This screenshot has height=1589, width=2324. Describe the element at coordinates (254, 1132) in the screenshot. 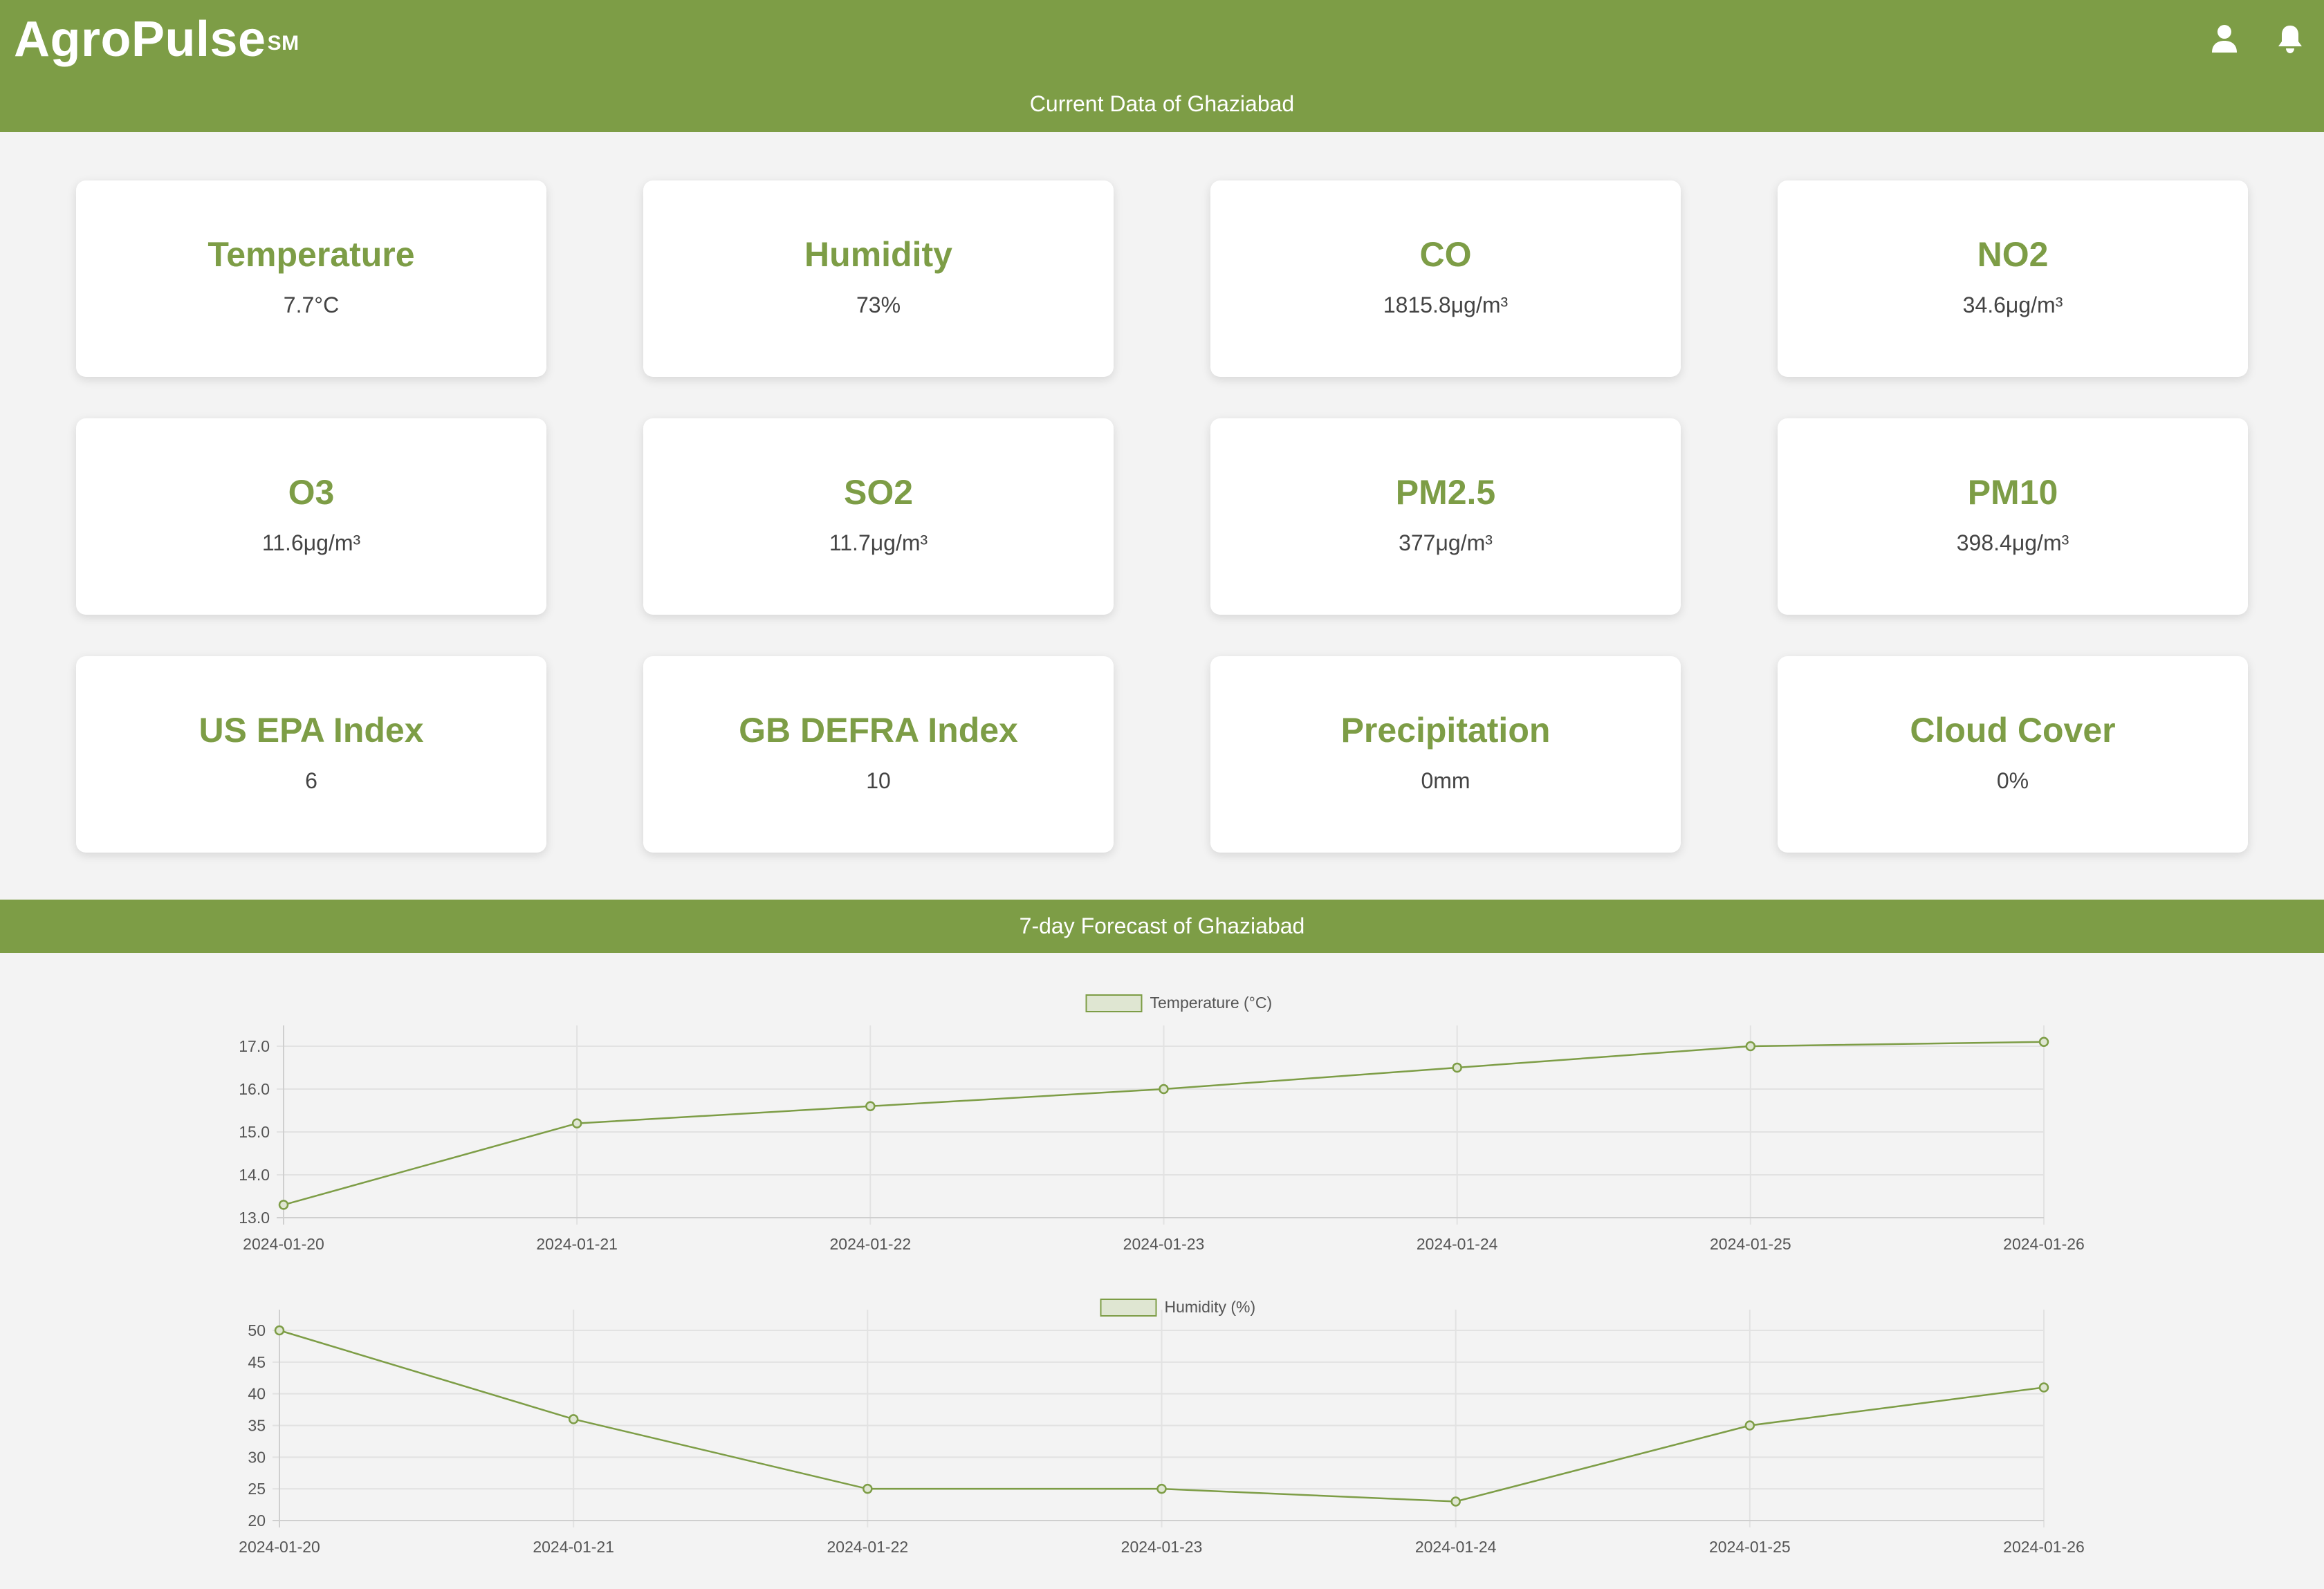

I see `y-tick-label: 15.0` at that location.